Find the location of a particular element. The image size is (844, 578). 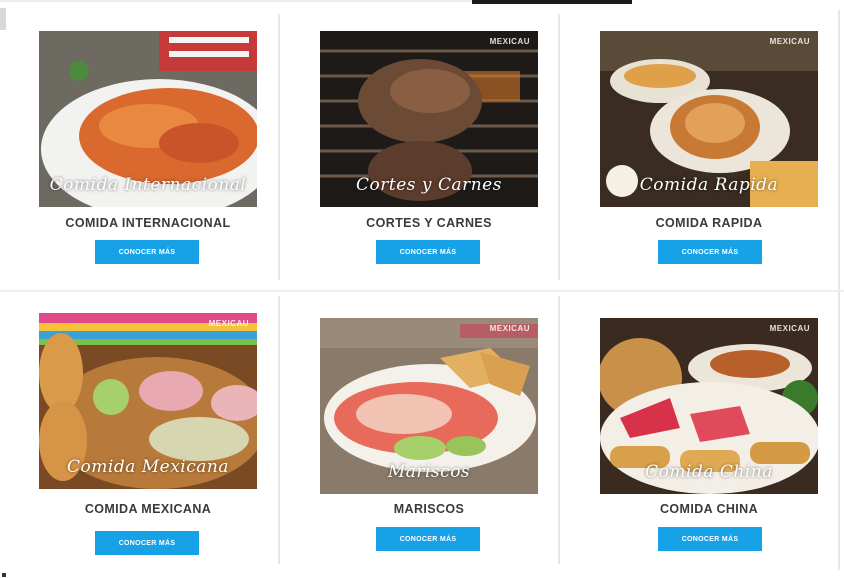

category-title: CORTES Y CARNES is located at coordinates (429, 223).